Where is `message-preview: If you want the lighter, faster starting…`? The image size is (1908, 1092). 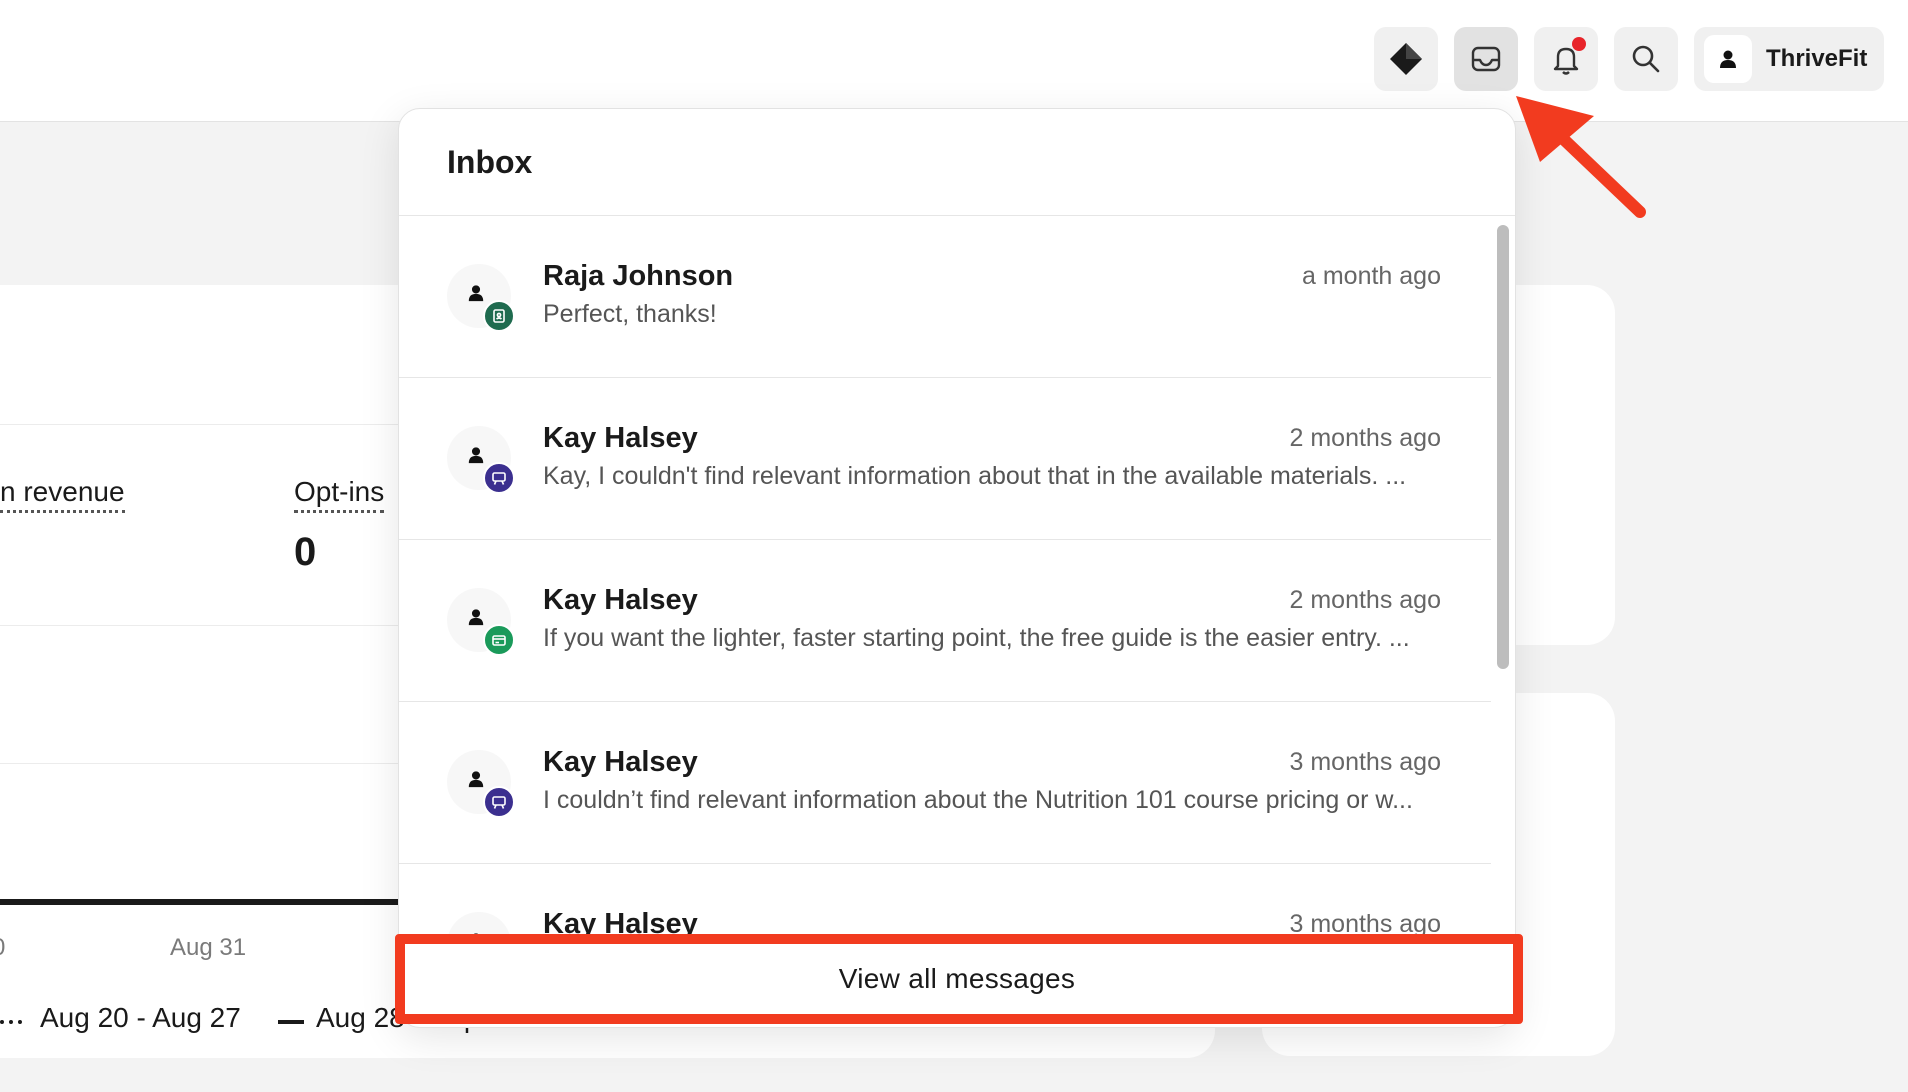
message-preview: If you want the lighter, faster starting… is located at coordinates (976, 638).